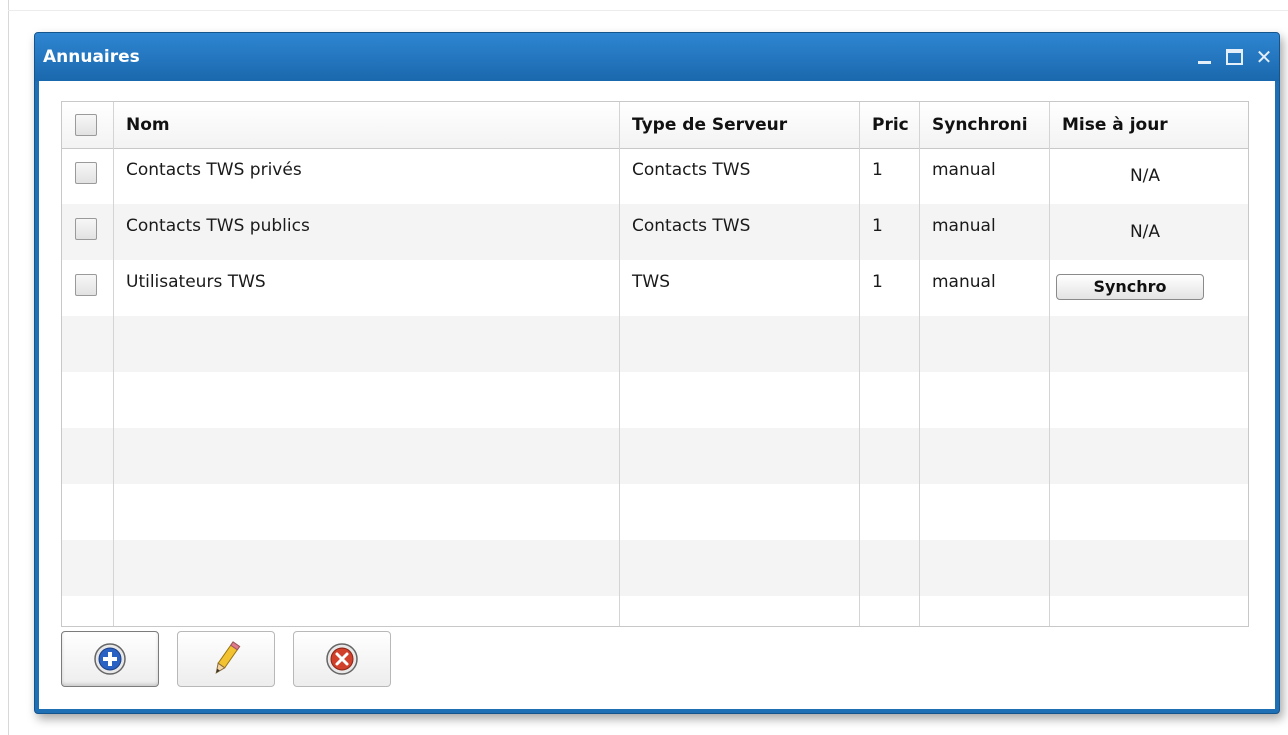 The height and width of the screenshot is (735, 1288). Describe the element at coordinates (657, 57) in the screenshot. I see `window-titlebar: Annuaires ✕` at that location.